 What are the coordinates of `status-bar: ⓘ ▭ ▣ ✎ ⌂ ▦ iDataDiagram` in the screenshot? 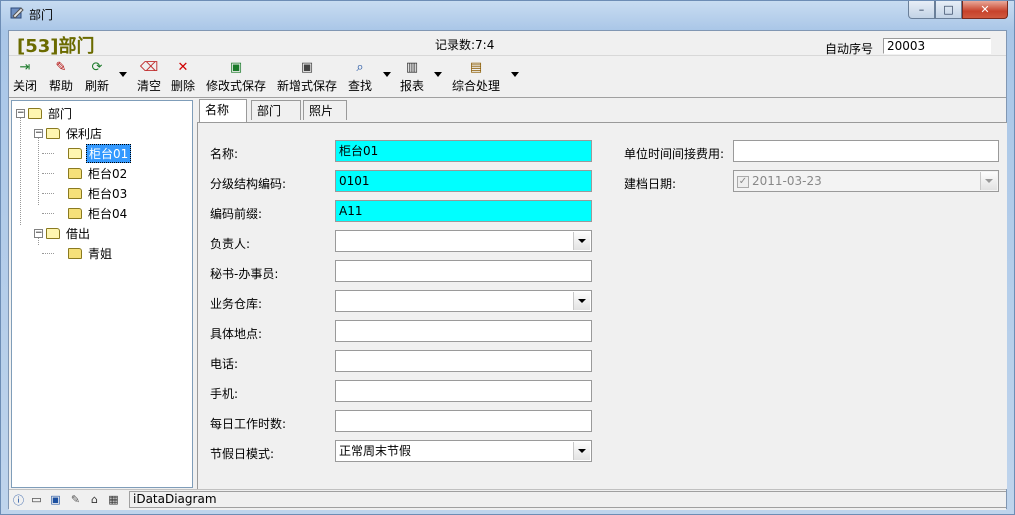 It's located at (507, 499).